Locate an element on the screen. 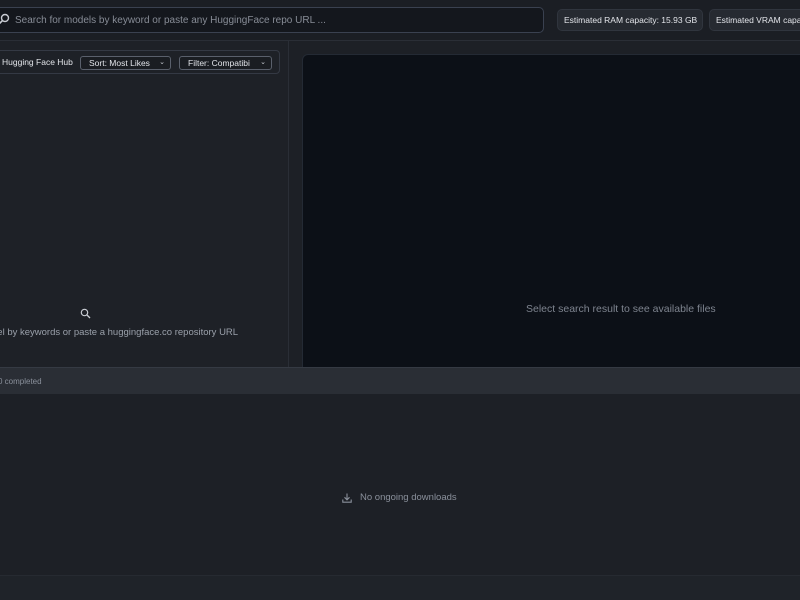 The width and height of the screenshot is (800, 600). model-search-box is located at coordinates (272, 20).